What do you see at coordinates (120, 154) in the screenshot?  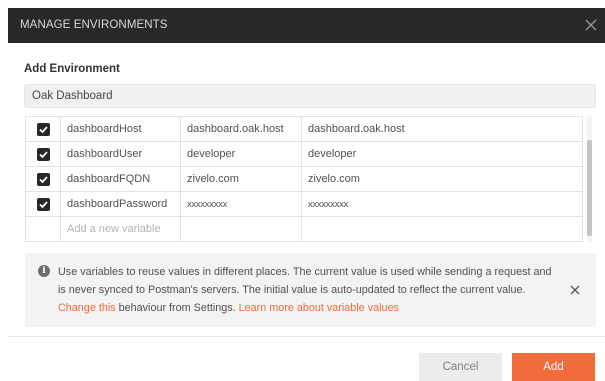 I see `variable-key-cell: dashboardUser` at bounding box center [120, 154].